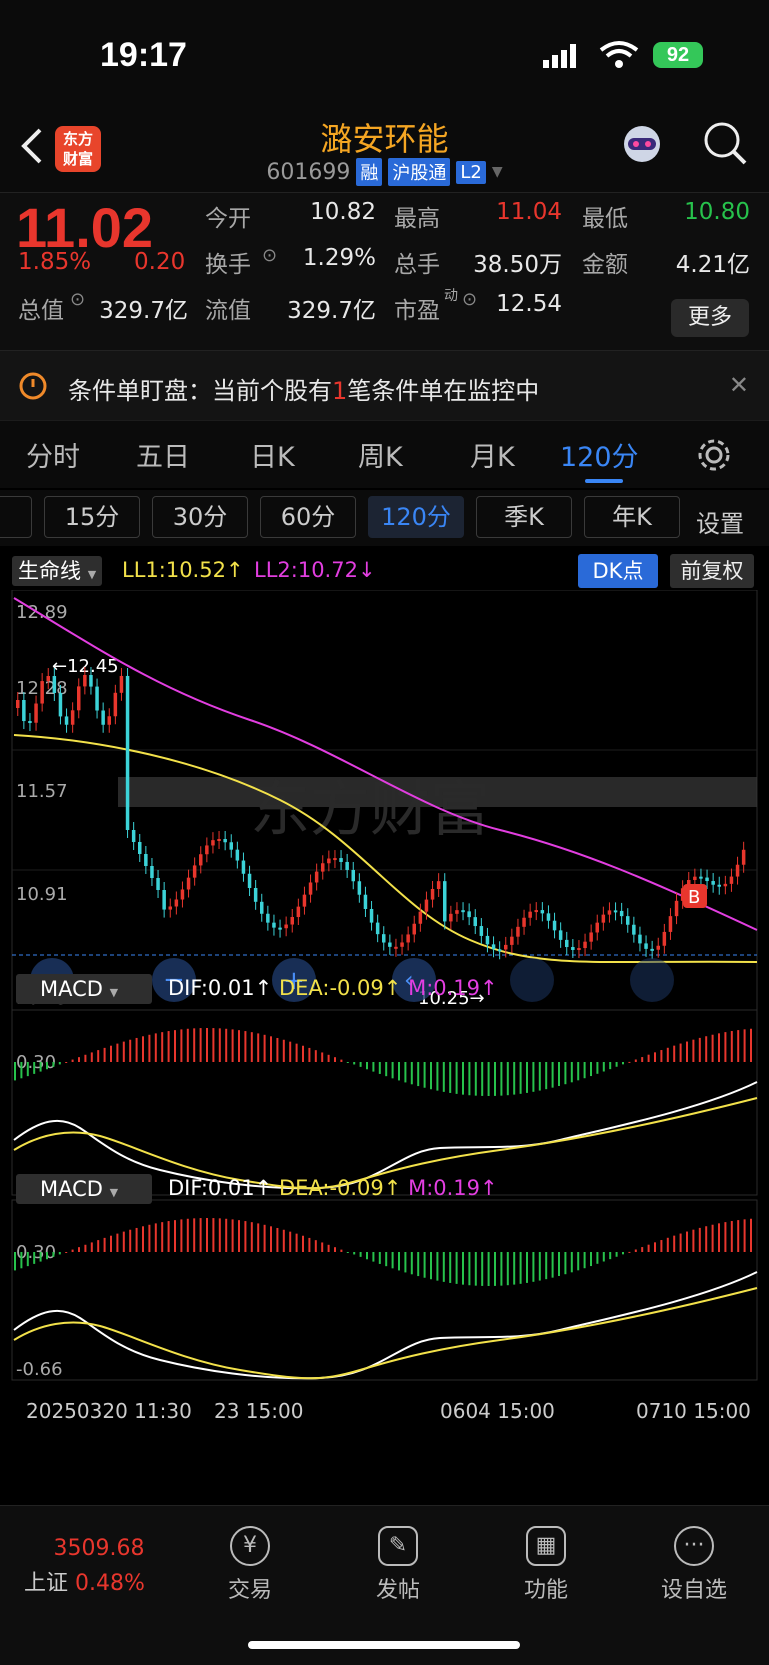 The width and height of the screenshot is (769, 1665). I want to click on high-value: 11.04, so click(529, 212).